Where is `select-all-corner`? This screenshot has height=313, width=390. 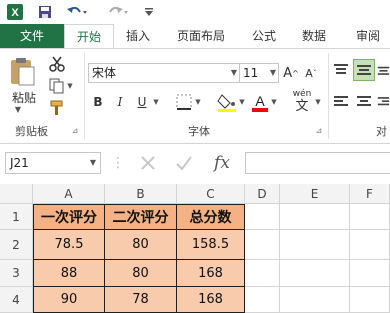
select-all-corner is located at coordinates (16, 194).